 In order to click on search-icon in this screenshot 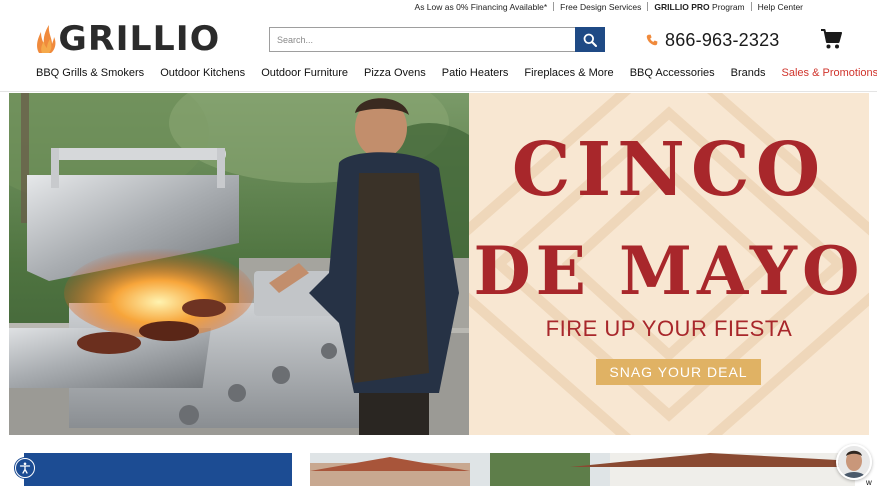, I will do `click(590, 40)`.